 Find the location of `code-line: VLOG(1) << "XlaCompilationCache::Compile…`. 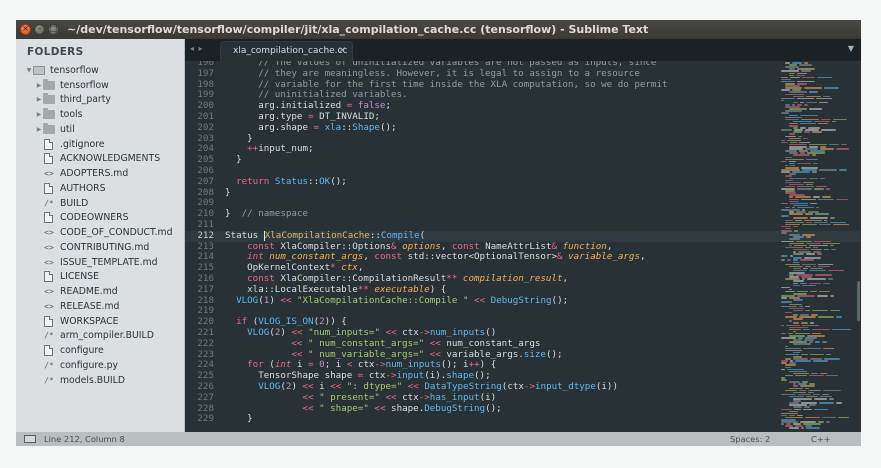

code-line: VLOG(1) << "XlaCompilationCache::Compile… is located at coordinates (396, 301).